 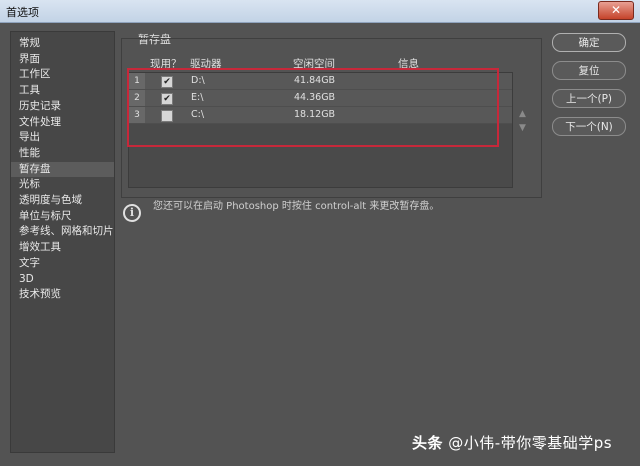 I want to click on sidebar-item: 暂存盘, so click(x=62, y=169).